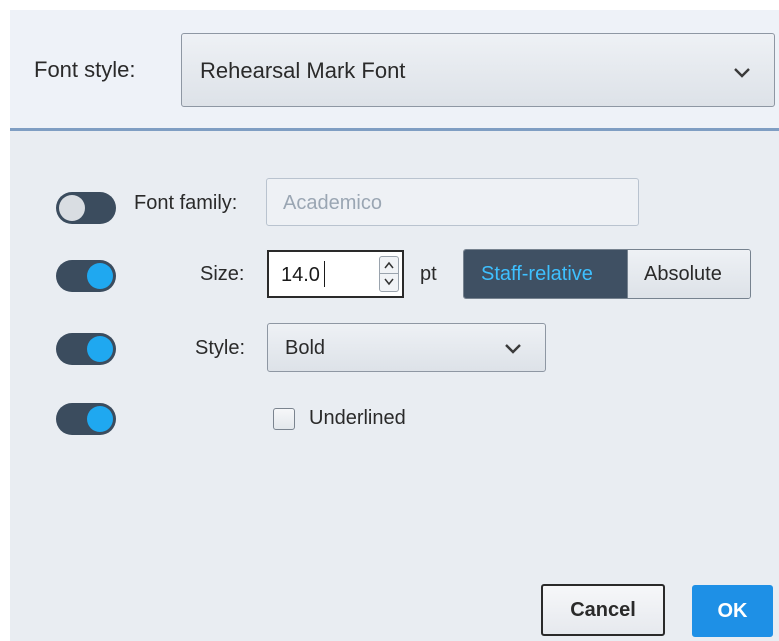 This screenshot has height=641, width=779. I want to click on size-stepper, so click(389, 274).